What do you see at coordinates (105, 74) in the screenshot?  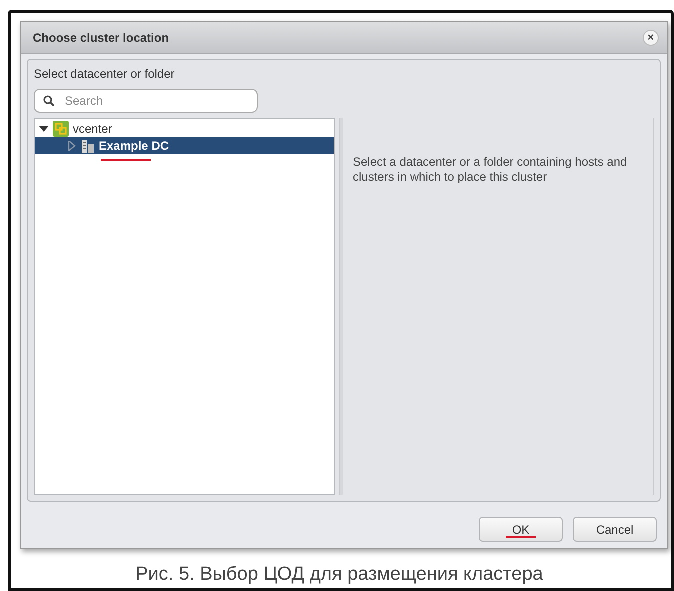 I see `panel-heading: Select datacenter or folder` at bounding box center [105, 74].